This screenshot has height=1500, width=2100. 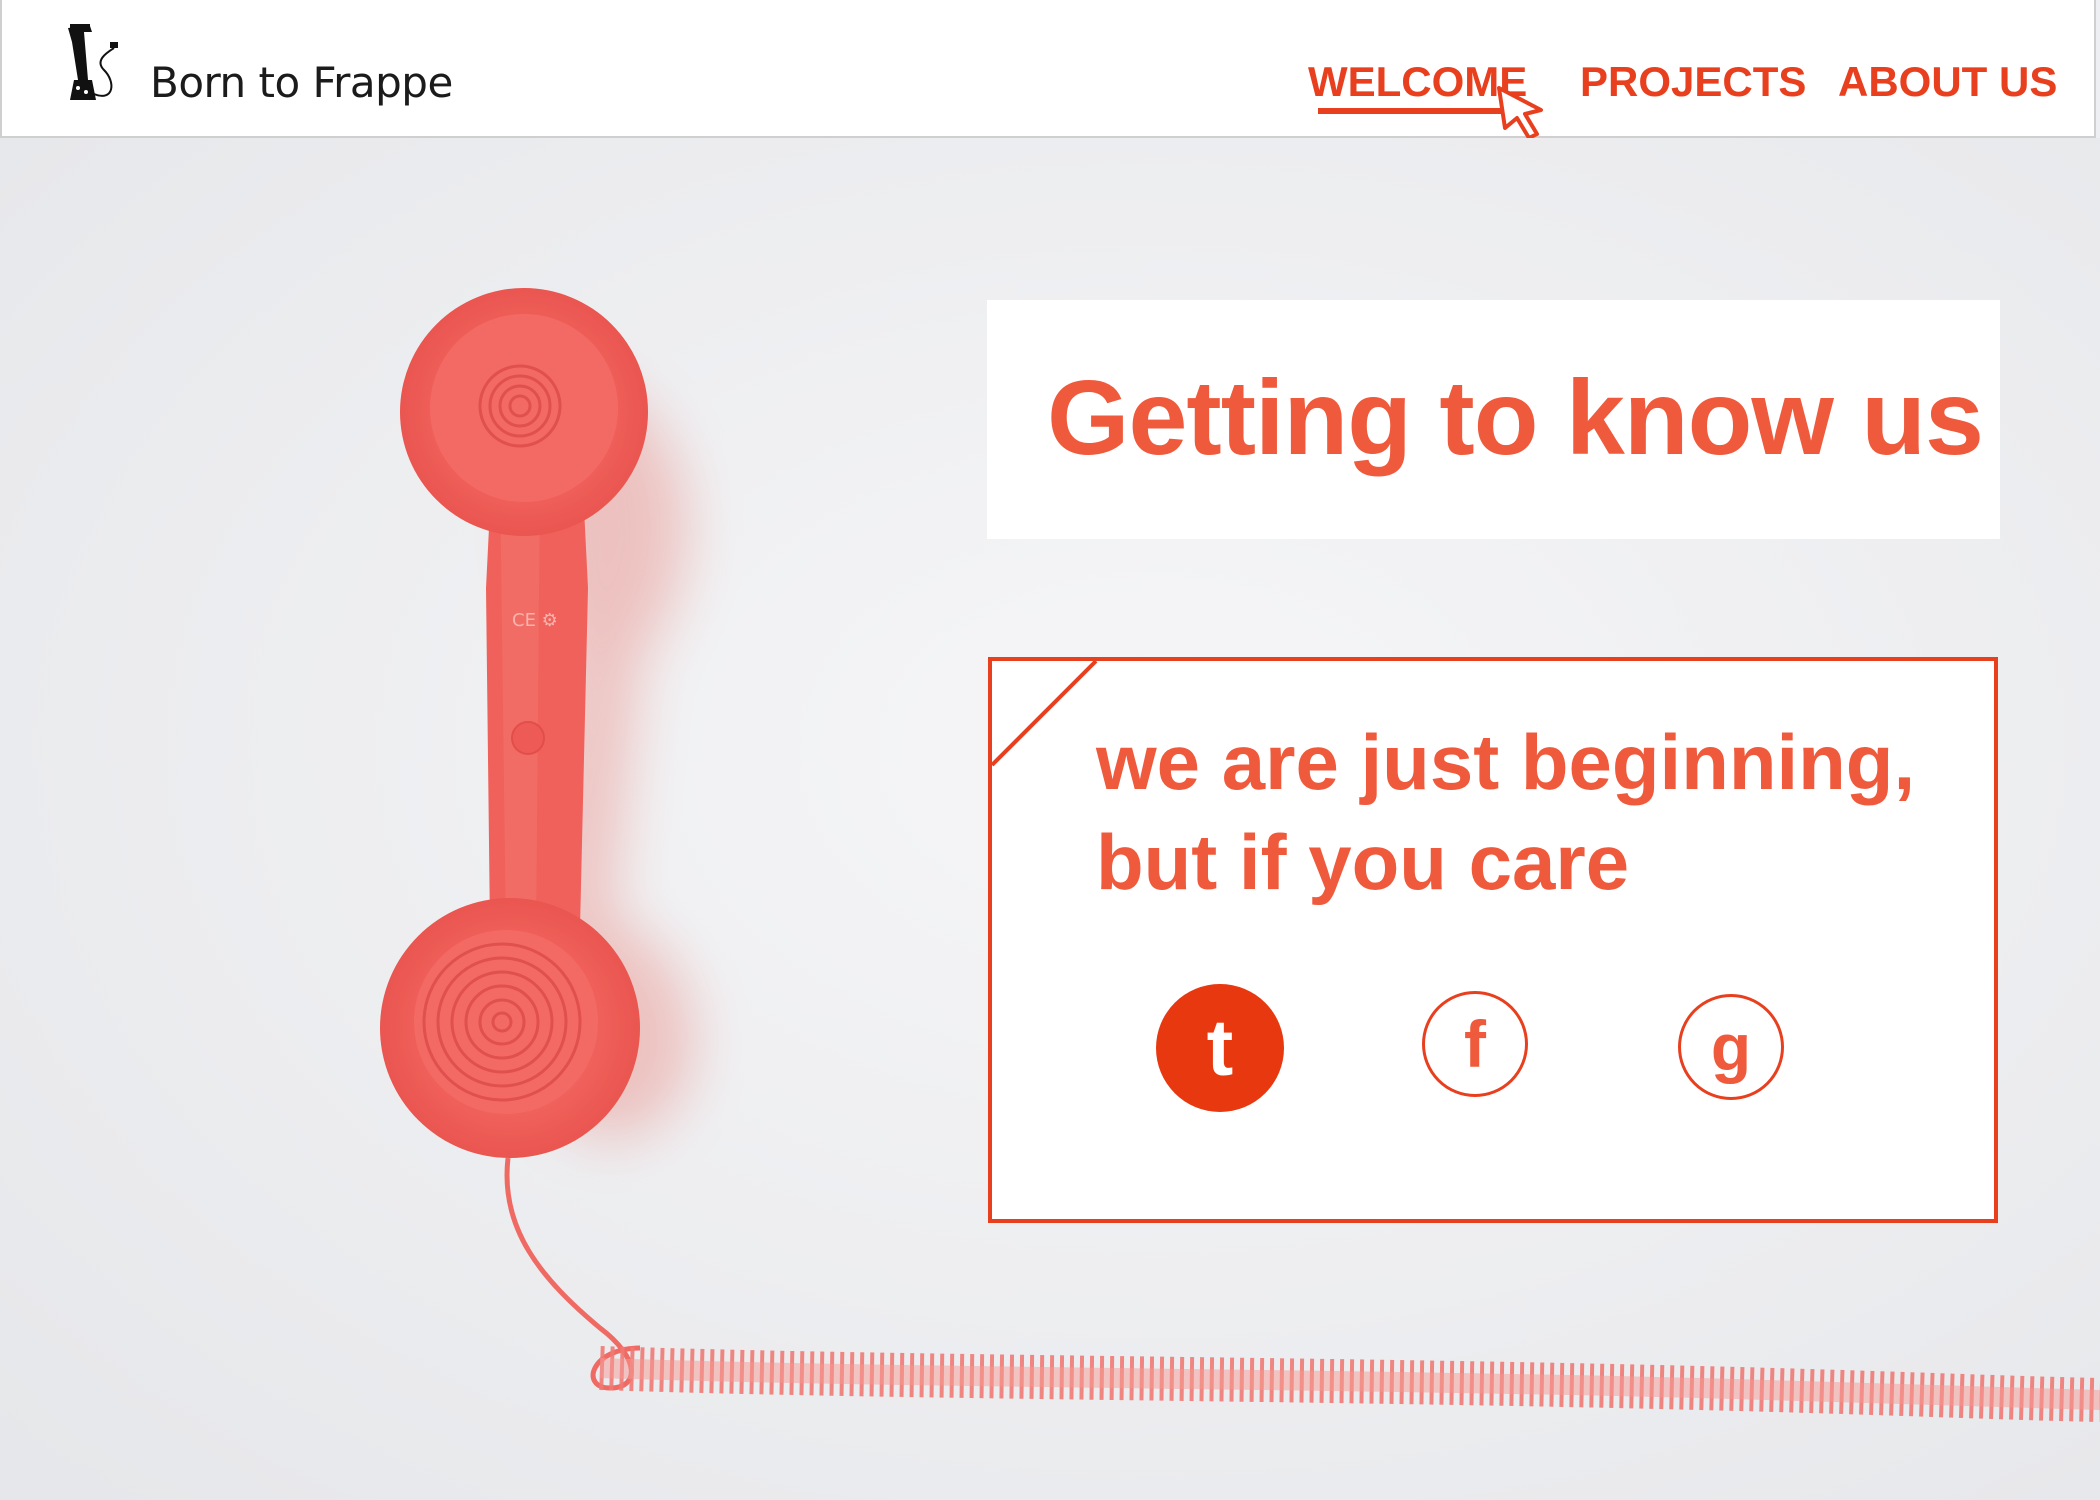 What do you see at coordinates (1693, 82) in the screenshot?
I see `nav-projects: PROJECTS` at bounding box center [1693, 82].